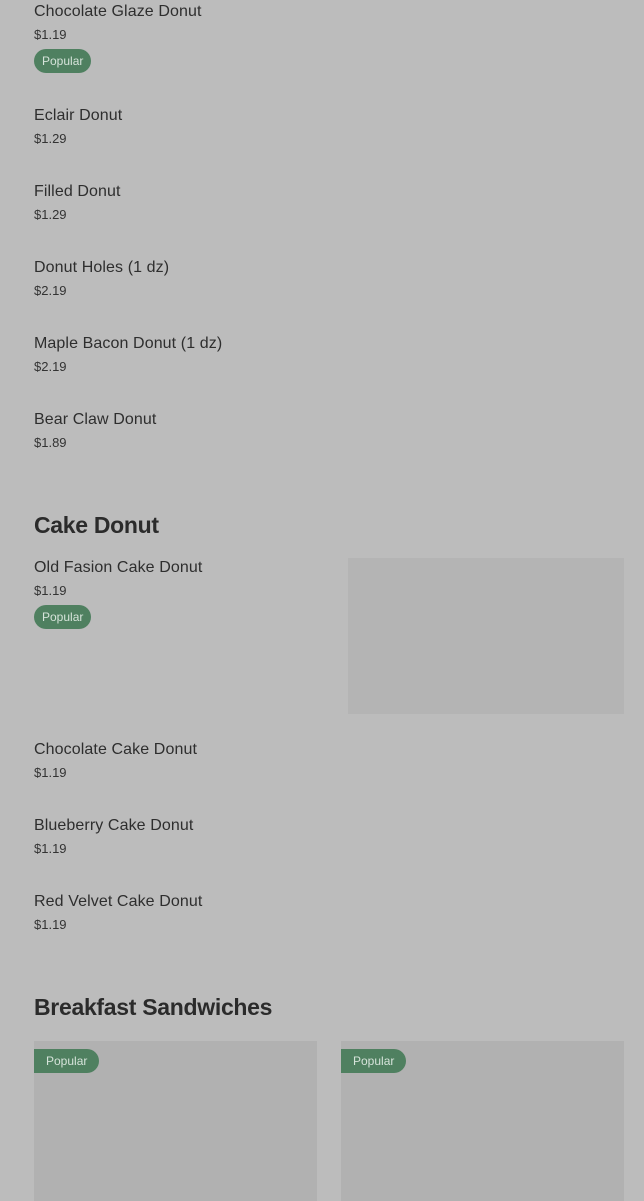 The width and height of the screenshot is (644, 1201). Describe the element at coordinates (184, 278) in the screenshot. I see `menu-item-donut-holes: Donut Holes (1 dz) $2.19` at that location.